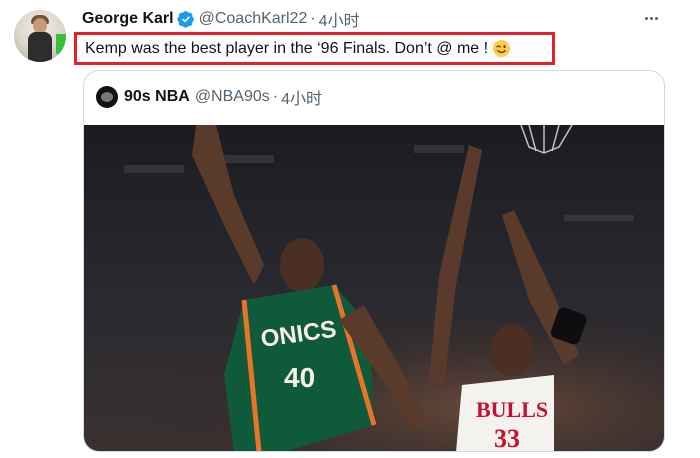  What do you see at coordinates (40, 47) in the screenshot?
I see `avatar-jersey` at bounding box center [40, 47].